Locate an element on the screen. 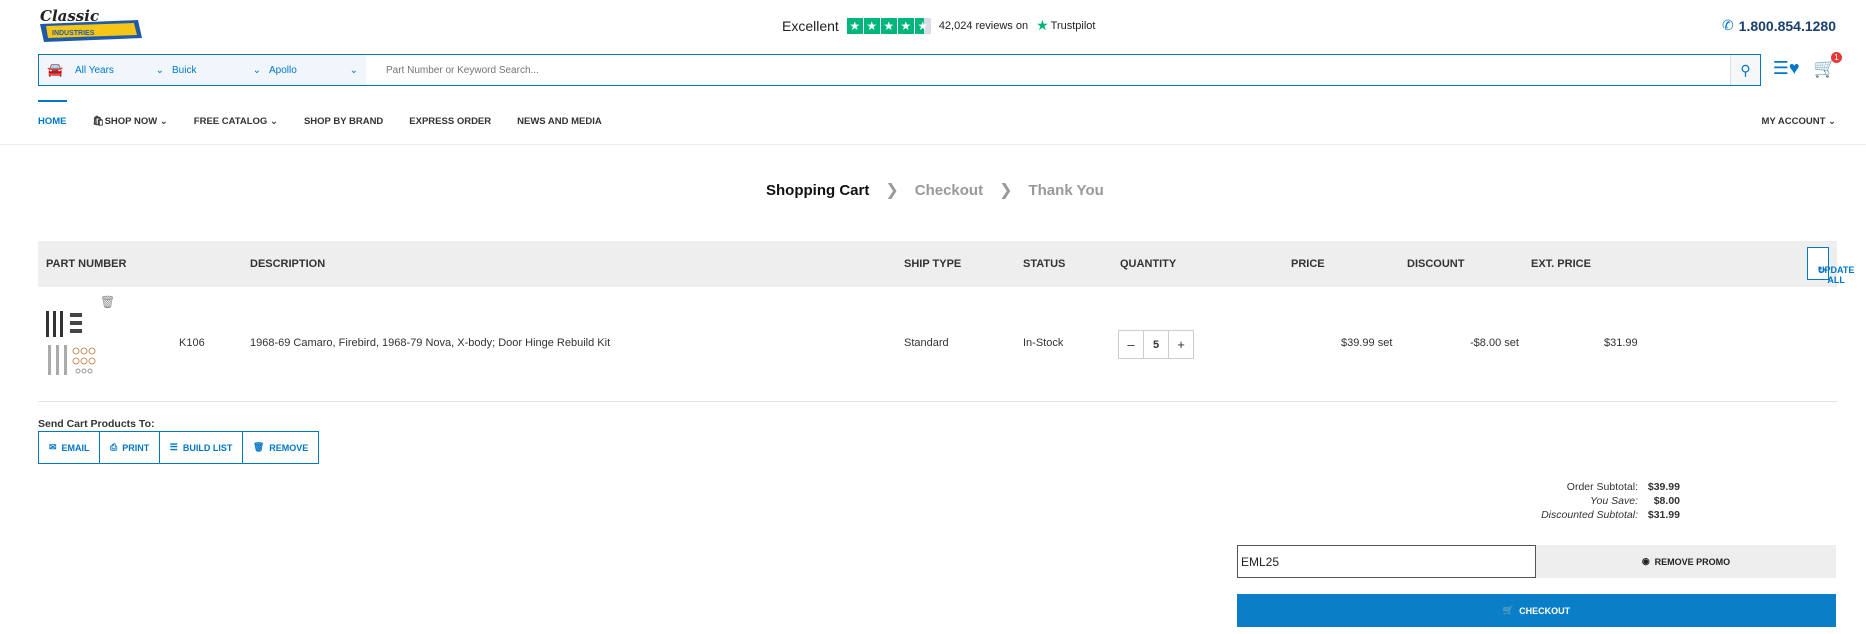  product-image is located at coordinates (74, 344).